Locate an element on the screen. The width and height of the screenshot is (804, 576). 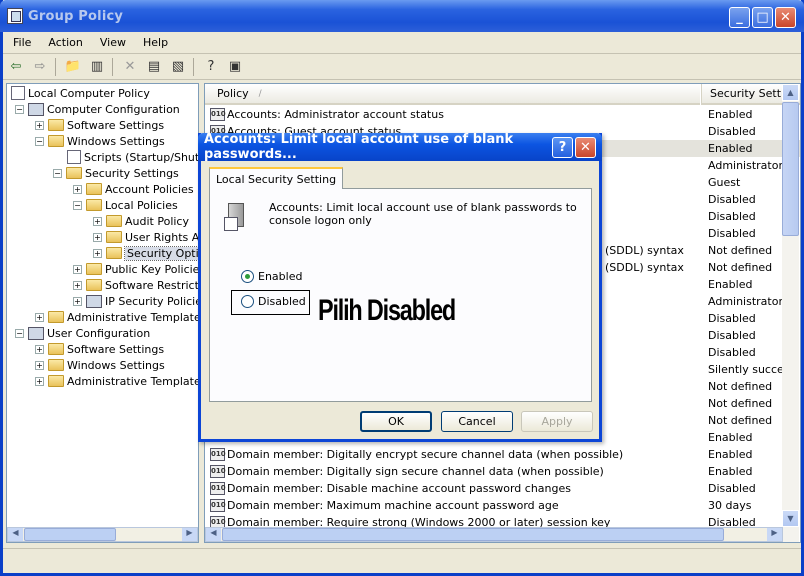
menu-bar: File Action View Help is located at coordinates (402, 43).